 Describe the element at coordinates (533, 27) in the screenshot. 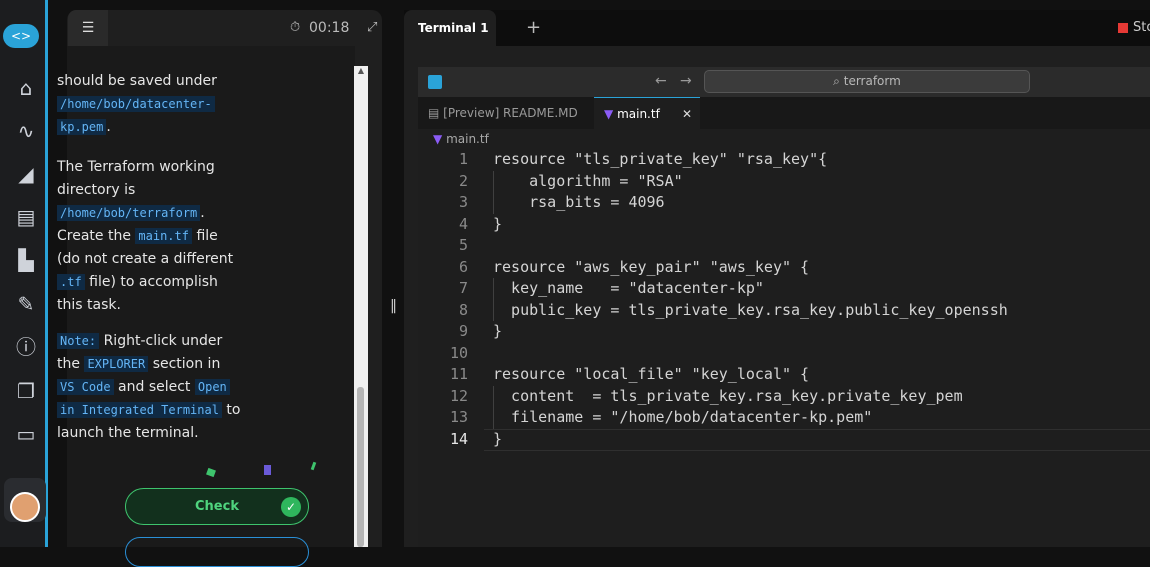

I see `add-tab-button: +` at that location.